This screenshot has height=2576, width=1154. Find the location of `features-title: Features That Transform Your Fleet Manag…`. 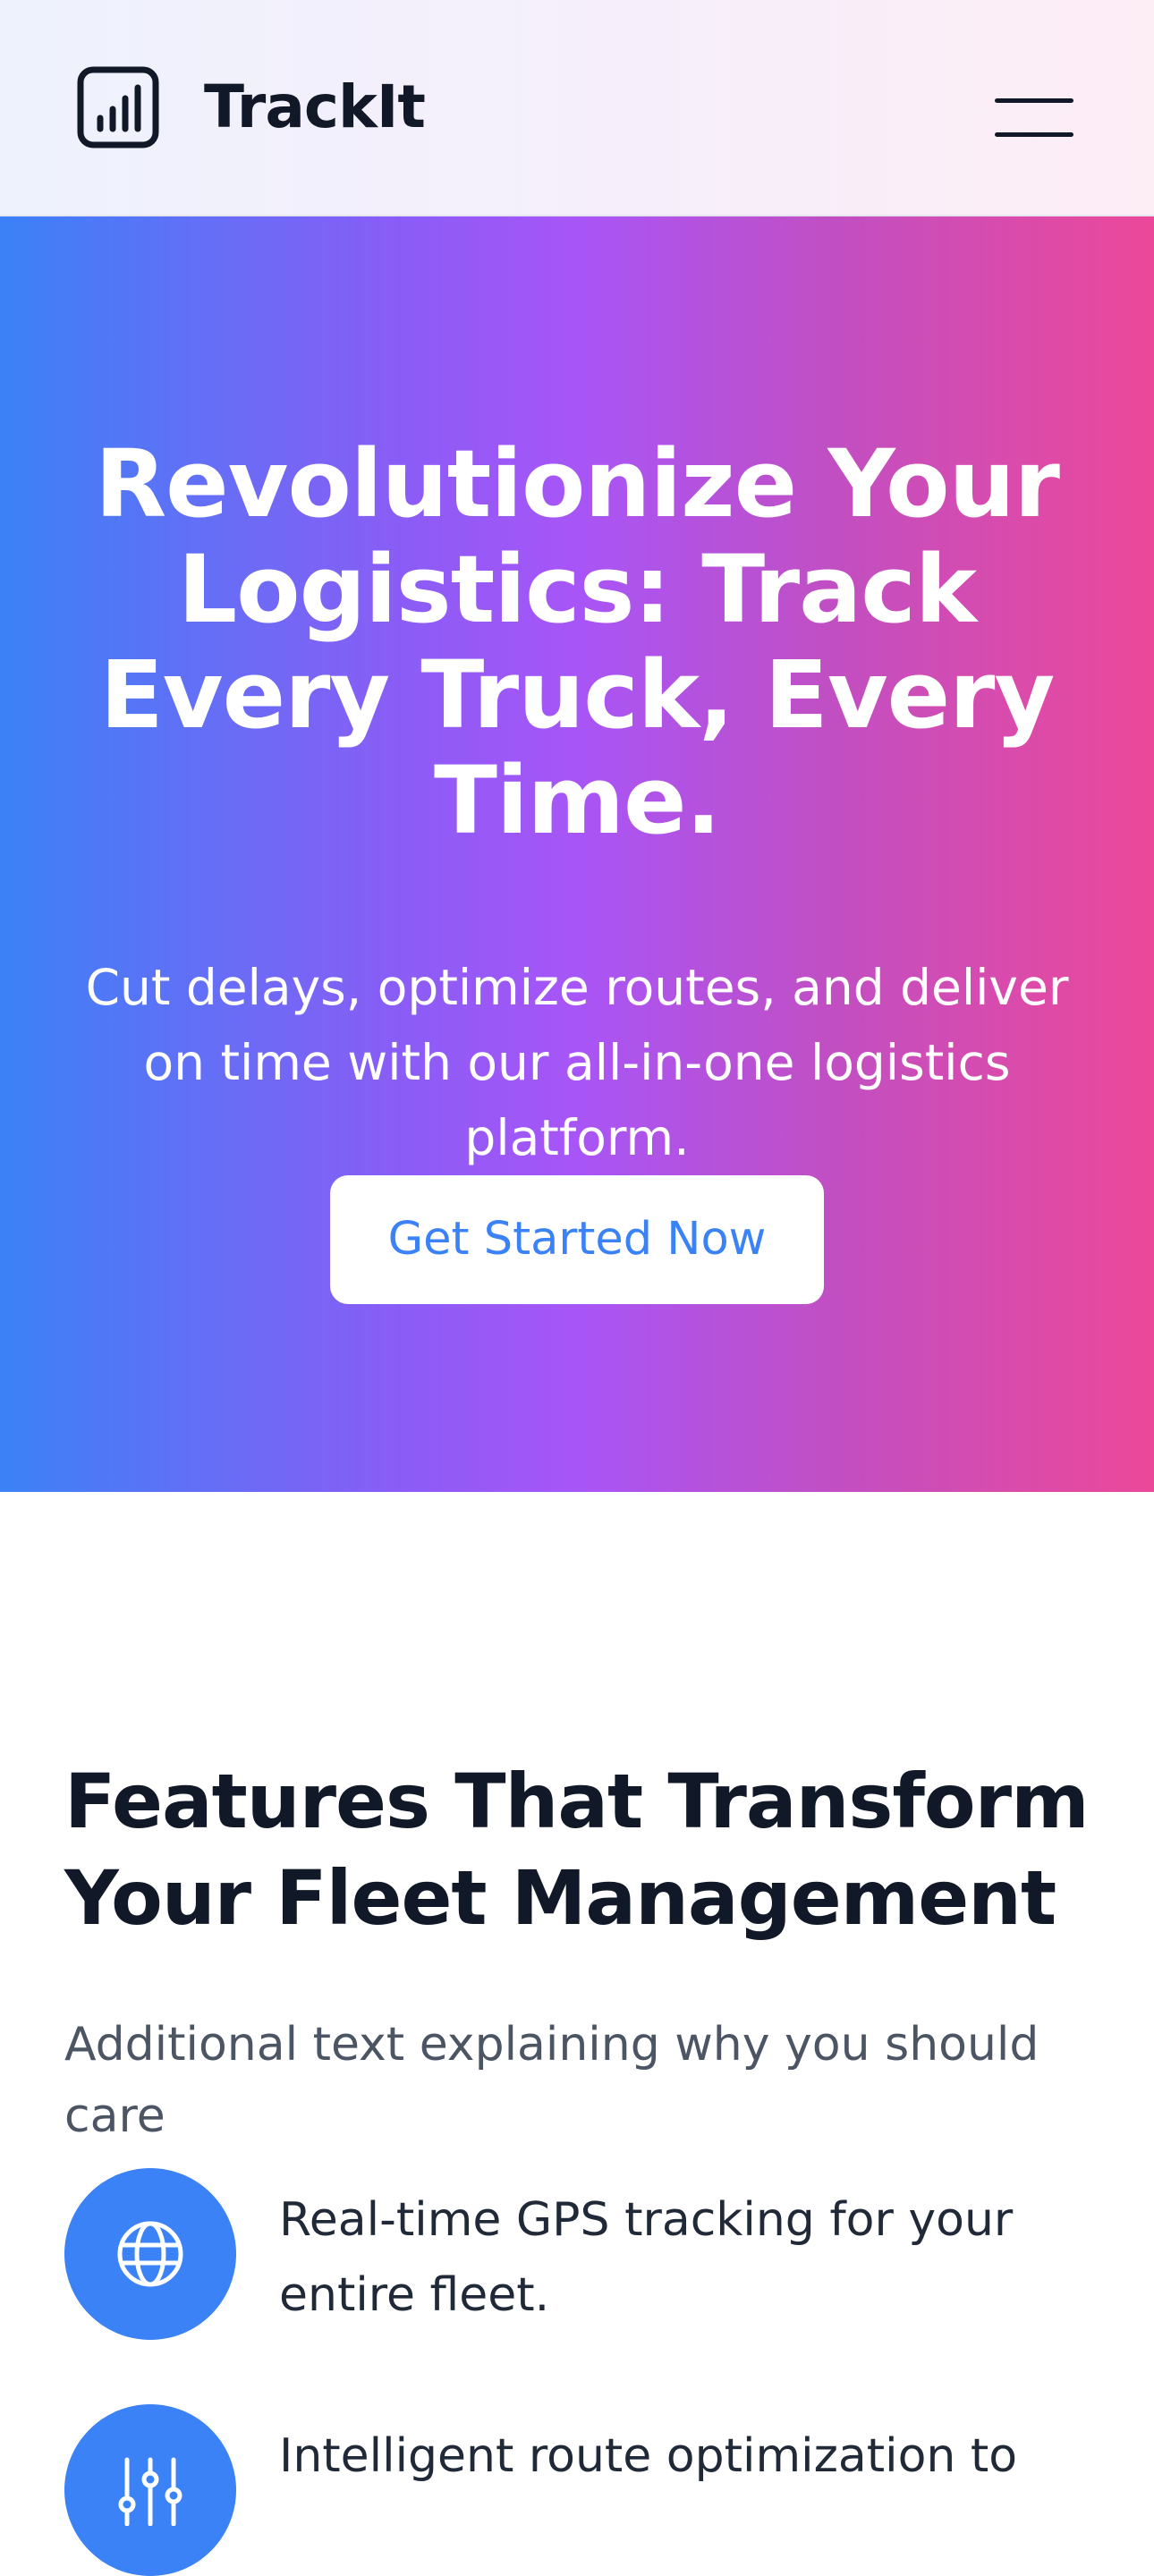

features-title: Features That Transform Your Fleet Manag… is located at coordinates (577, 1850).